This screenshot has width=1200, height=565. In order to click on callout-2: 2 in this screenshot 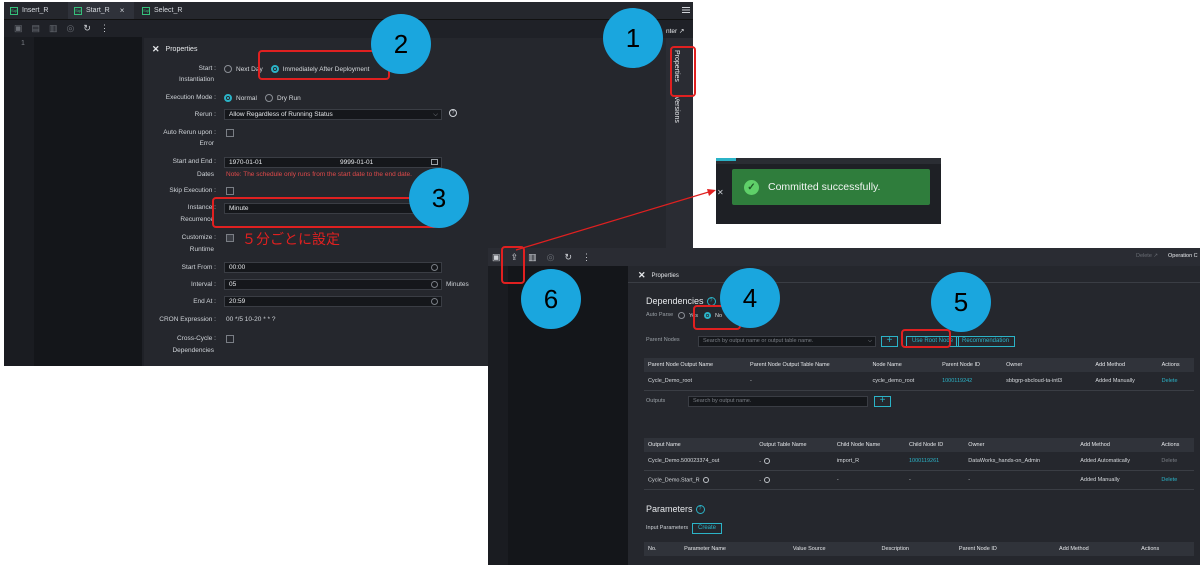, I will do `click(401, 44)`.